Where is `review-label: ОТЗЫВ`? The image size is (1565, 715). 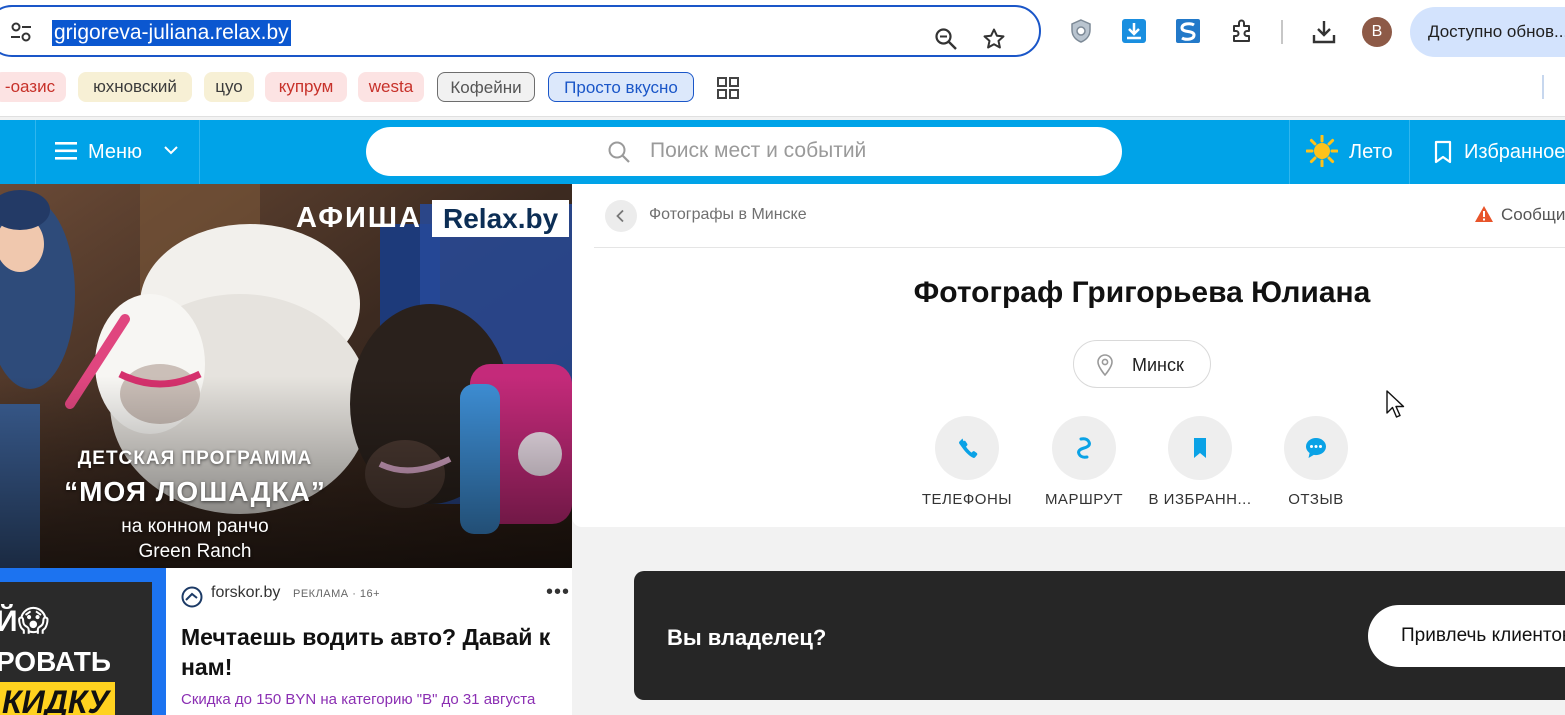
review-label: ОТЗЫВ is located at coordinates (1316, 499).